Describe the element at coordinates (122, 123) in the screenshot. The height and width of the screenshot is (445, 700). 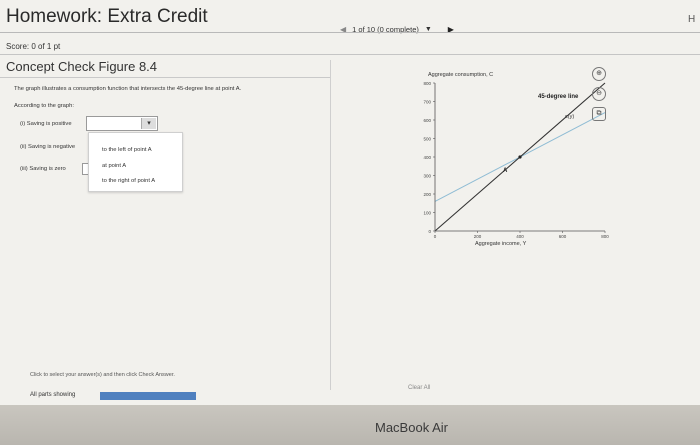
I see `answer-dropdown-1: ▾` at that location.